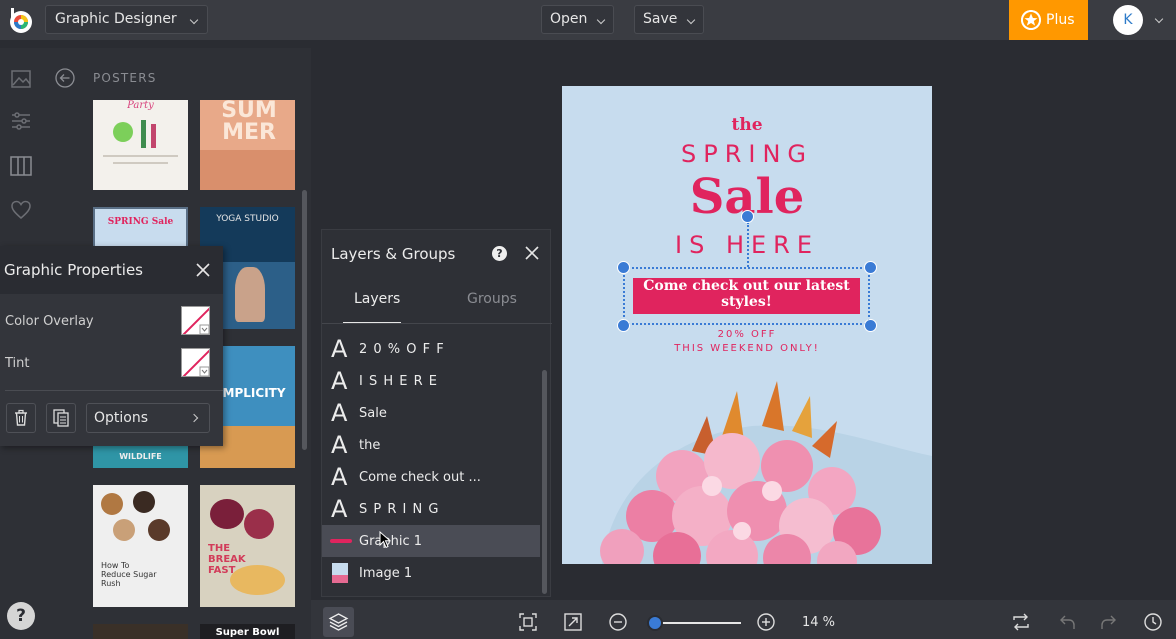 The image size is (1176, 639). I want to click on trash-icon, so click(21, 417).